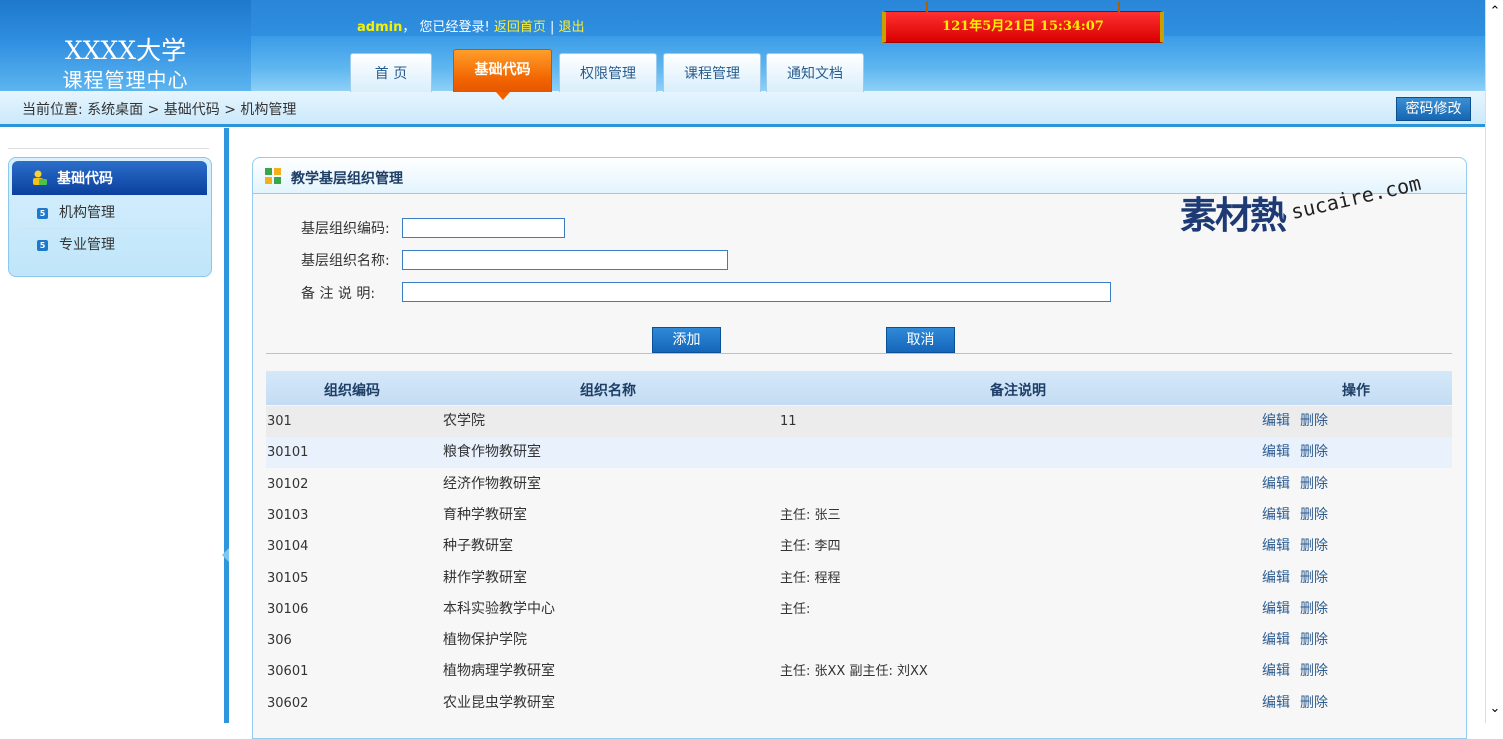 This screenshot has height=739, width=1503. What do you see at coordinates (288, 453) in the screenshot?
I see `cell-org-code: 30101` at bounding box center [288, 453].